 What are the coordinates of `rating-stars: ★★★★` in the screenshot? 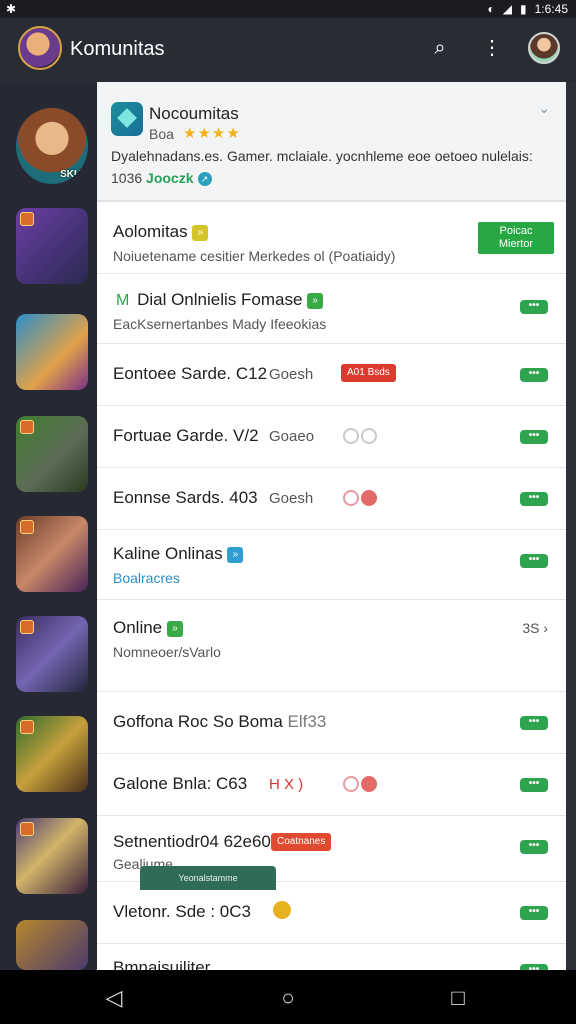 It's located at (212, 133).